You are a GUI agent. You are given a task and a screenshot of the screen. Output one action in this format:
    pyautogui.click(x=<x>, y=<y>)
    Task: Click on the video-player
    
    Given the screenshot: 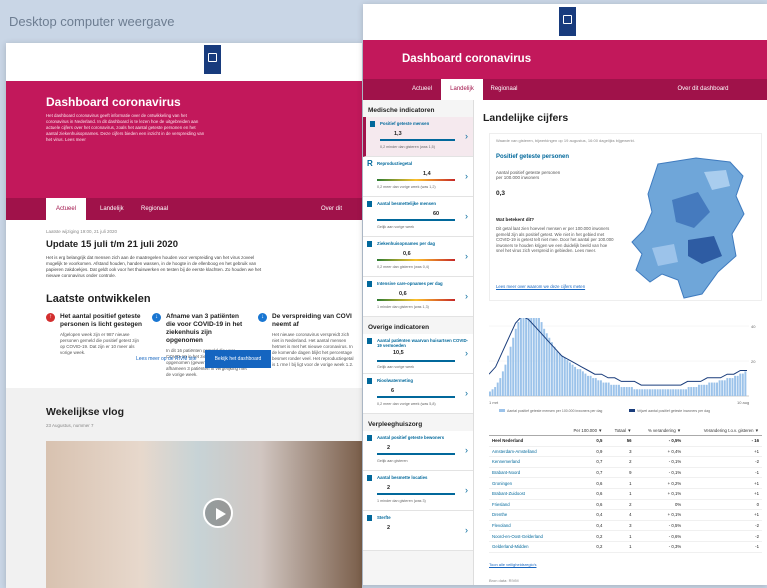 What is the action you would take?
    pyautogui.click(x=204, y=514)
    